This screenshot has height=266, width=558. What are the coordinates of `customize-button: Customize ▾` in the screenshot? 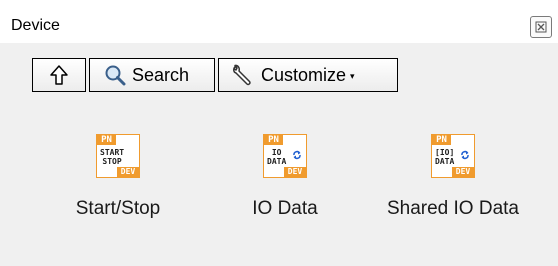 It's located at (308, 75).